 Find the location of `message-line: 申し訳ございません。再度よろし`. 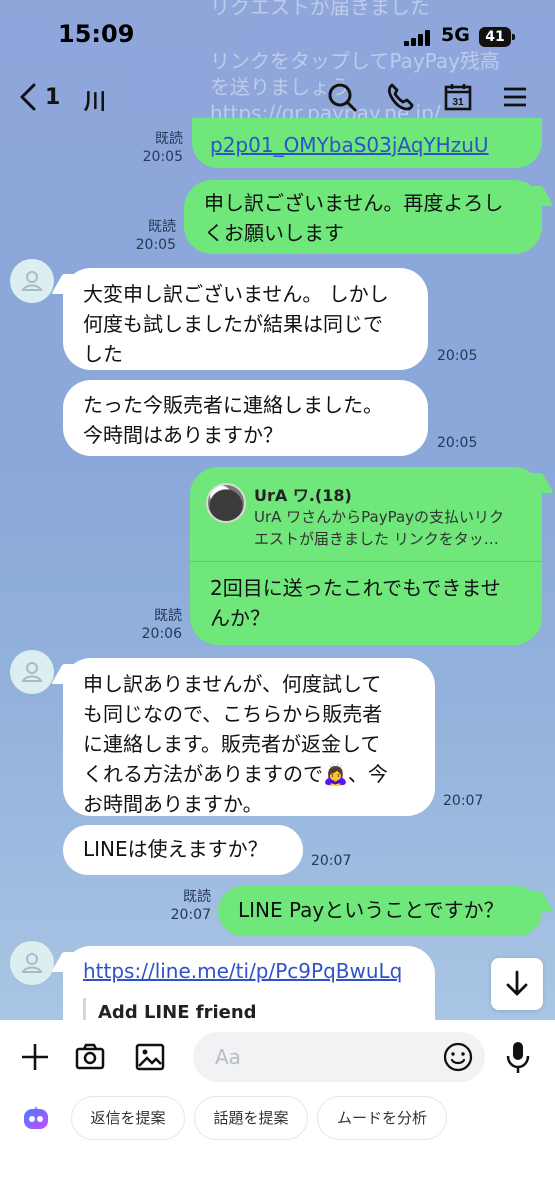

message-line: 申し訳ございません。再度よろし is located at coordinates (354, 203).